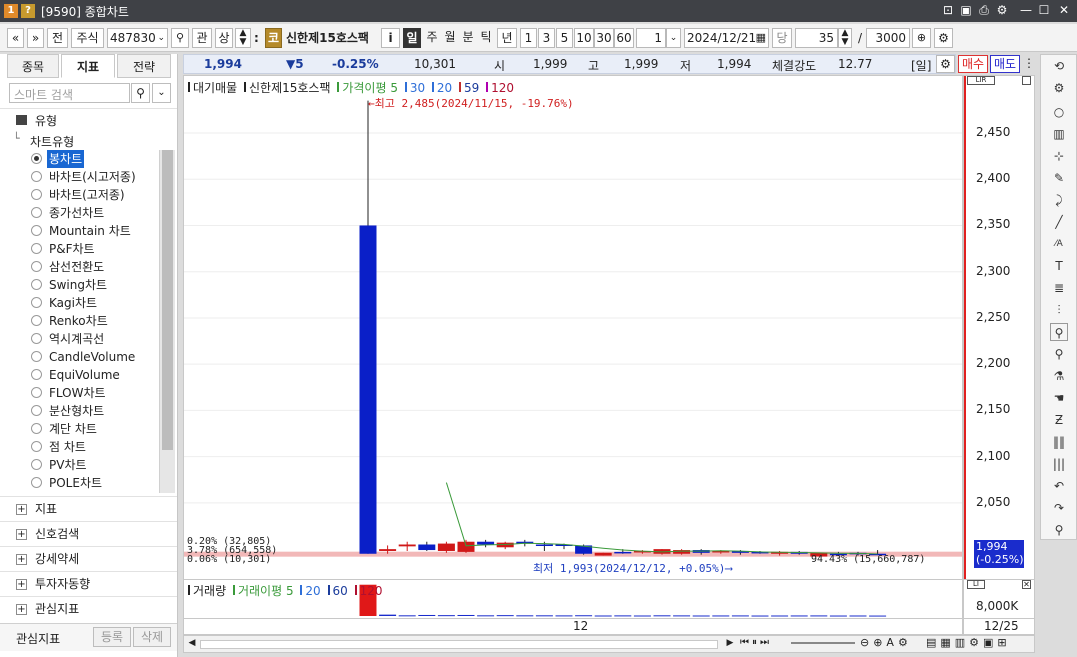 The width and height of the screenshot is (1077, 657). What do you see at coordinates (1059, 420) in the screenshot?
I see `zigzag-icon: Ƶ` at bounding box center [1059, 420].